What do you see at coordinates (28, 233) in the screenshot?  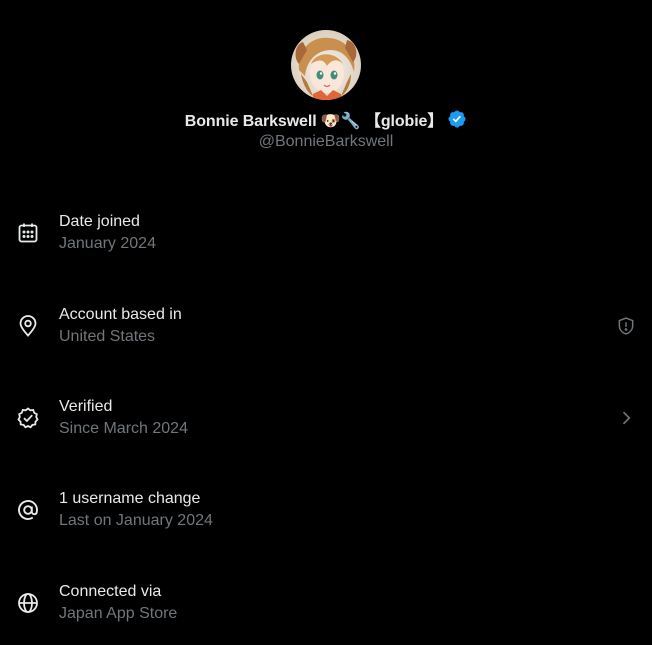 I see `calendar-icon` at bounding box center [28, 233].